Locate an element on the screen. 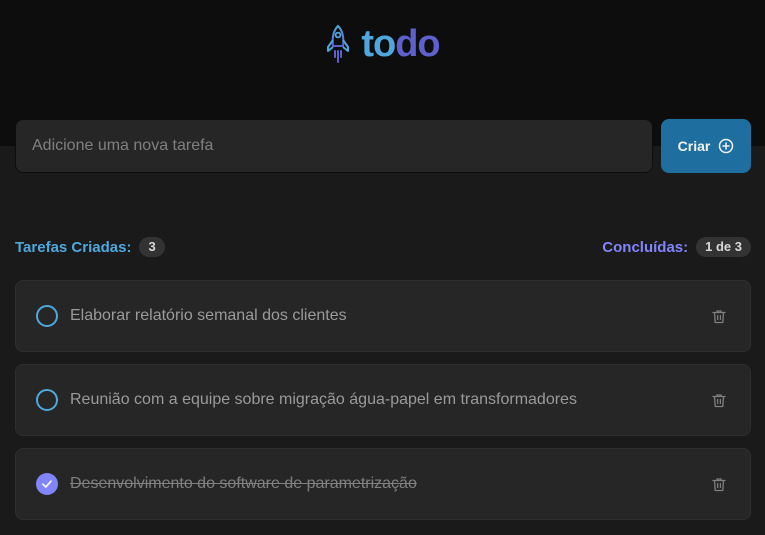  created-count-badge: 3 is located at coordinates (152, 247).